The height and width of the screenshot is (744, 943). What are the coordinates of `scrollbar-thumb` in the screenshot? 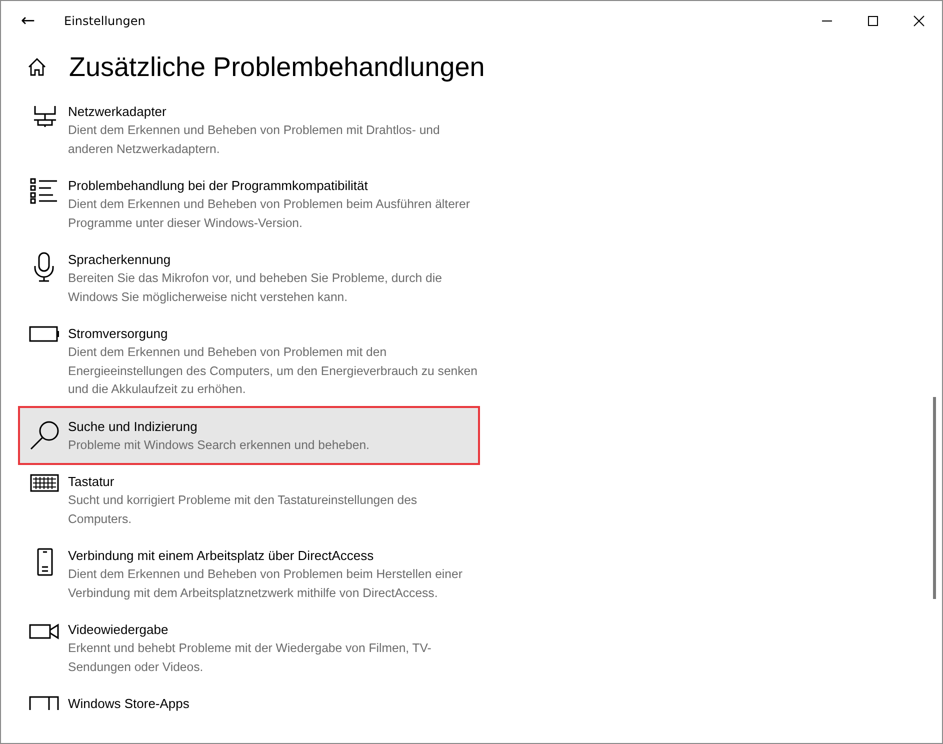 It's located at (934, 498).